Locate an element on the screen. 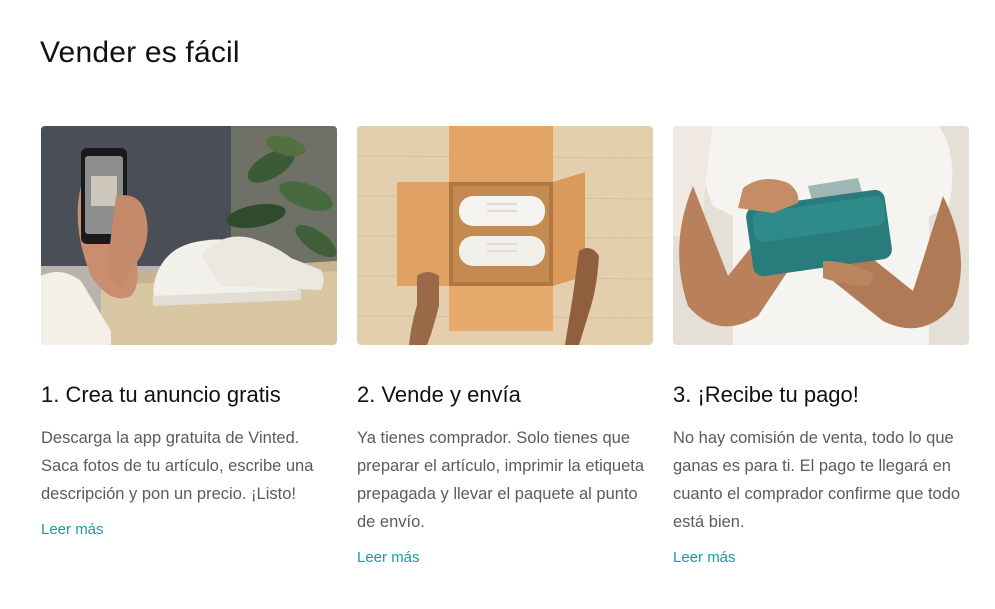  photographing-sneakers-image is located at coordinates (189, 235).